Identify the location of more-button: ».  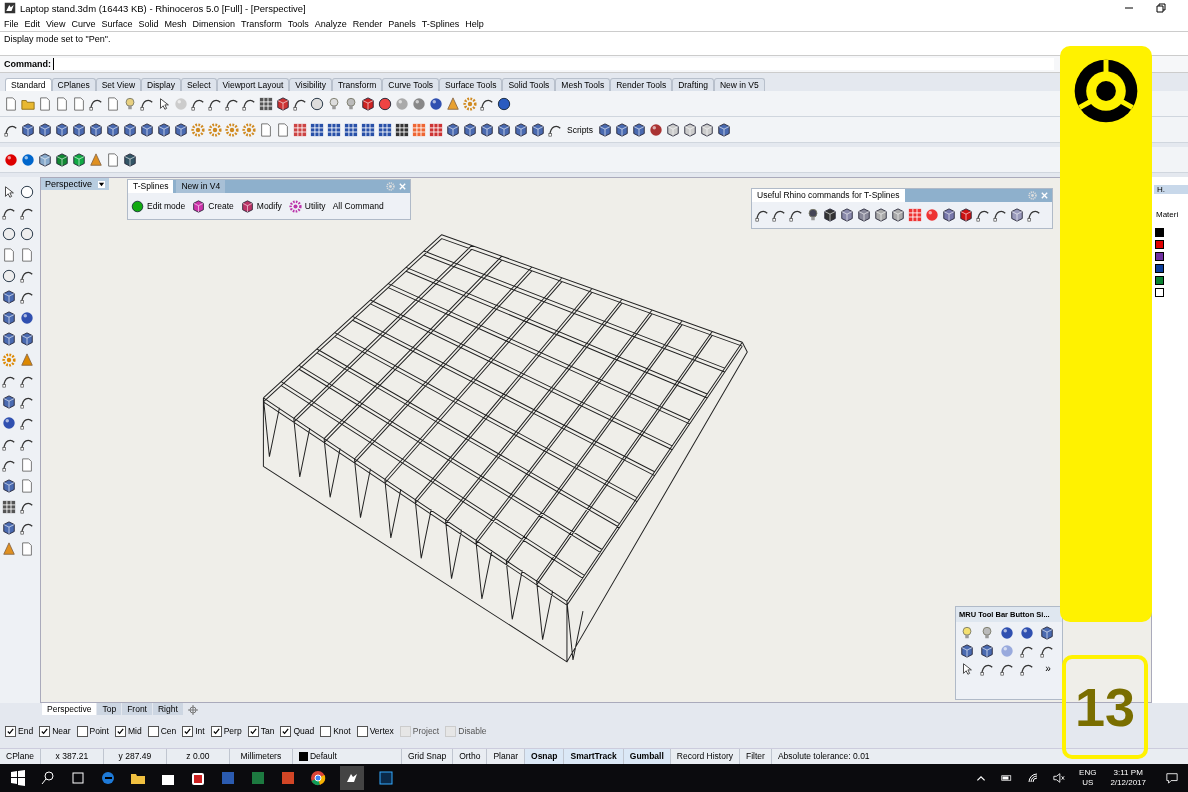
(1048, 669).